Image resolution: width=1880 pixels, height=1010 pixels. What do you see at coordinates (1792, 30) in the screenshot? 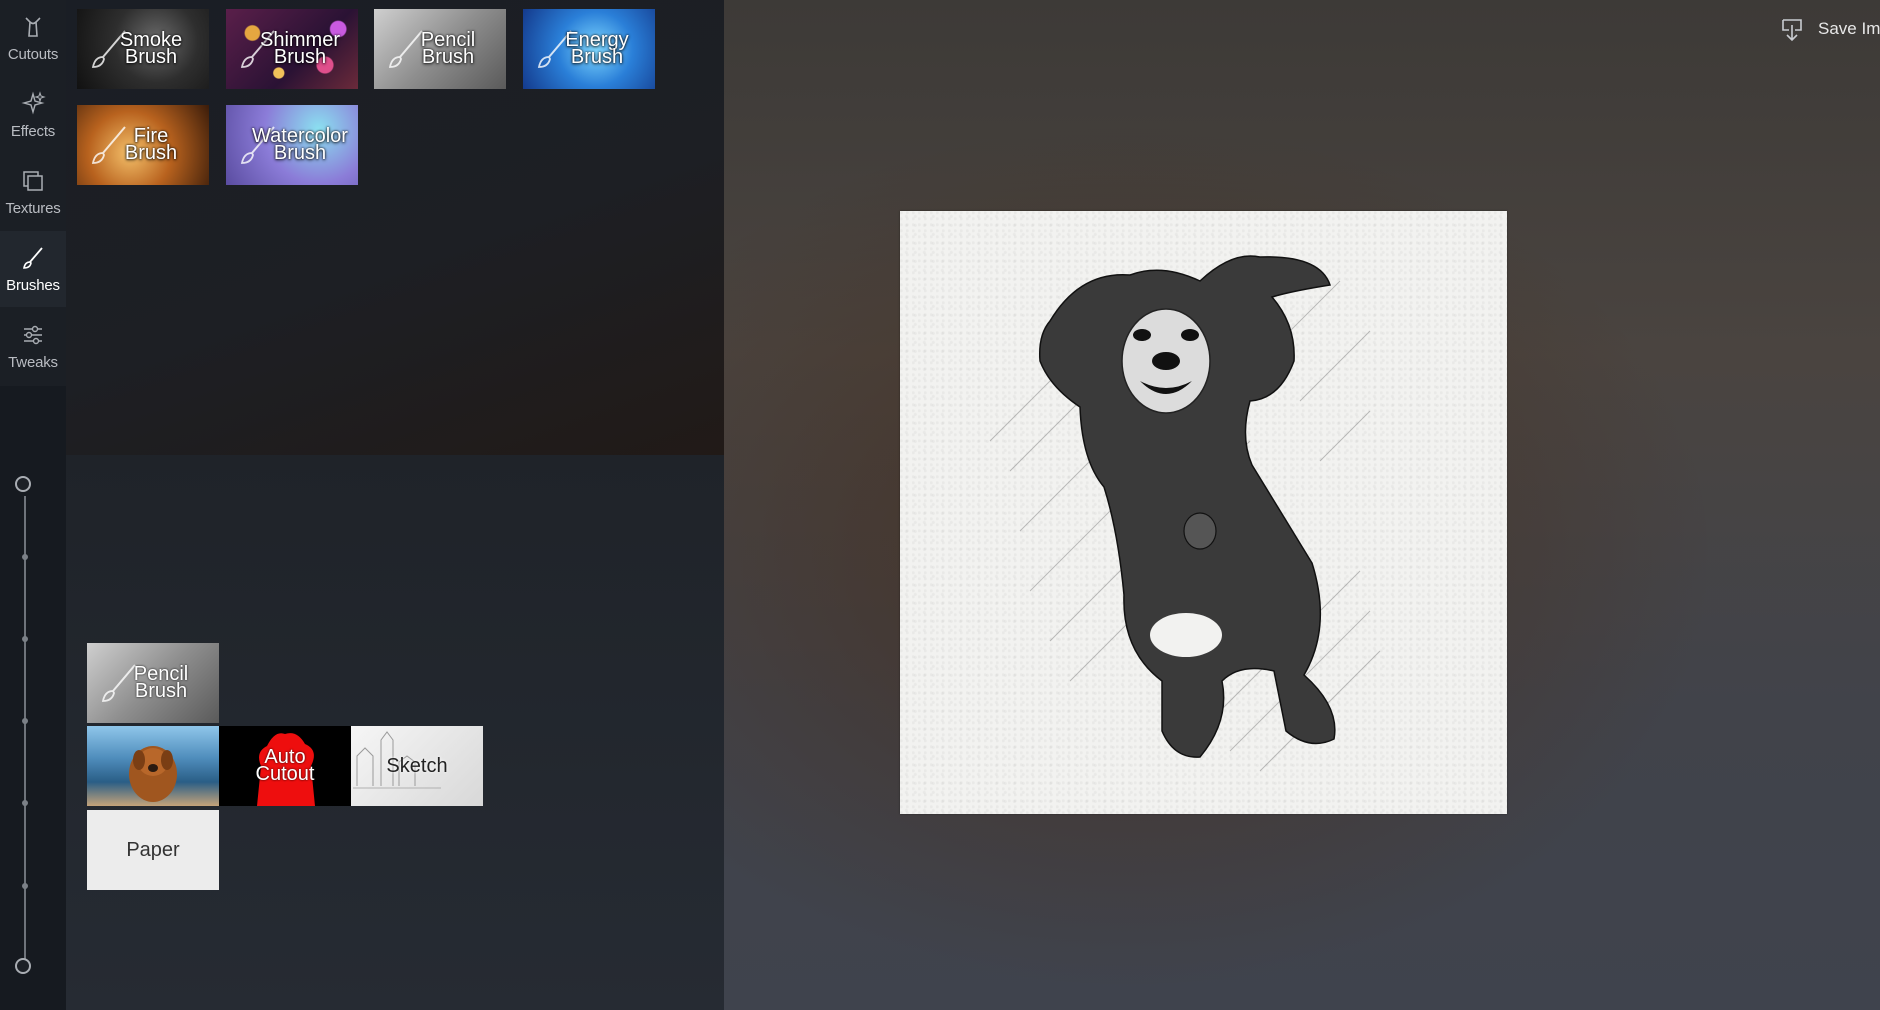
I see `download-icon` at bounding box center [1792, 30].